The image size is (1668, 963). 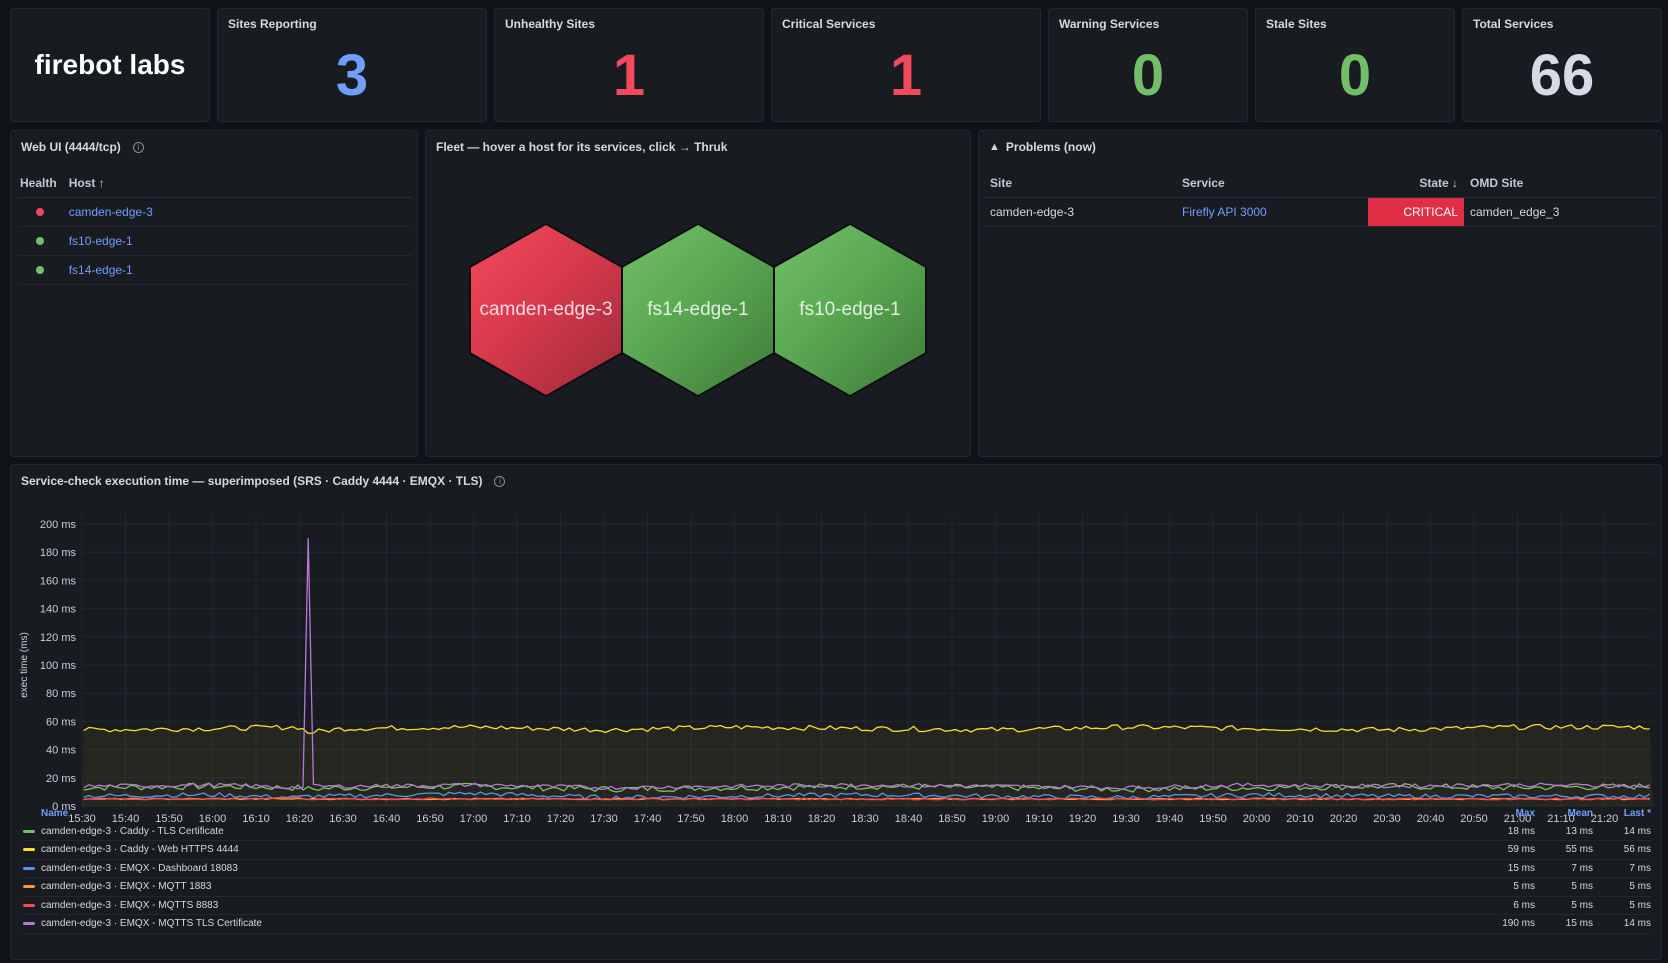 What do you see at coordinates (58, 581) in the screenshot?
I see `y-tick-label: 160 ms` at bounding box center [58, 581].